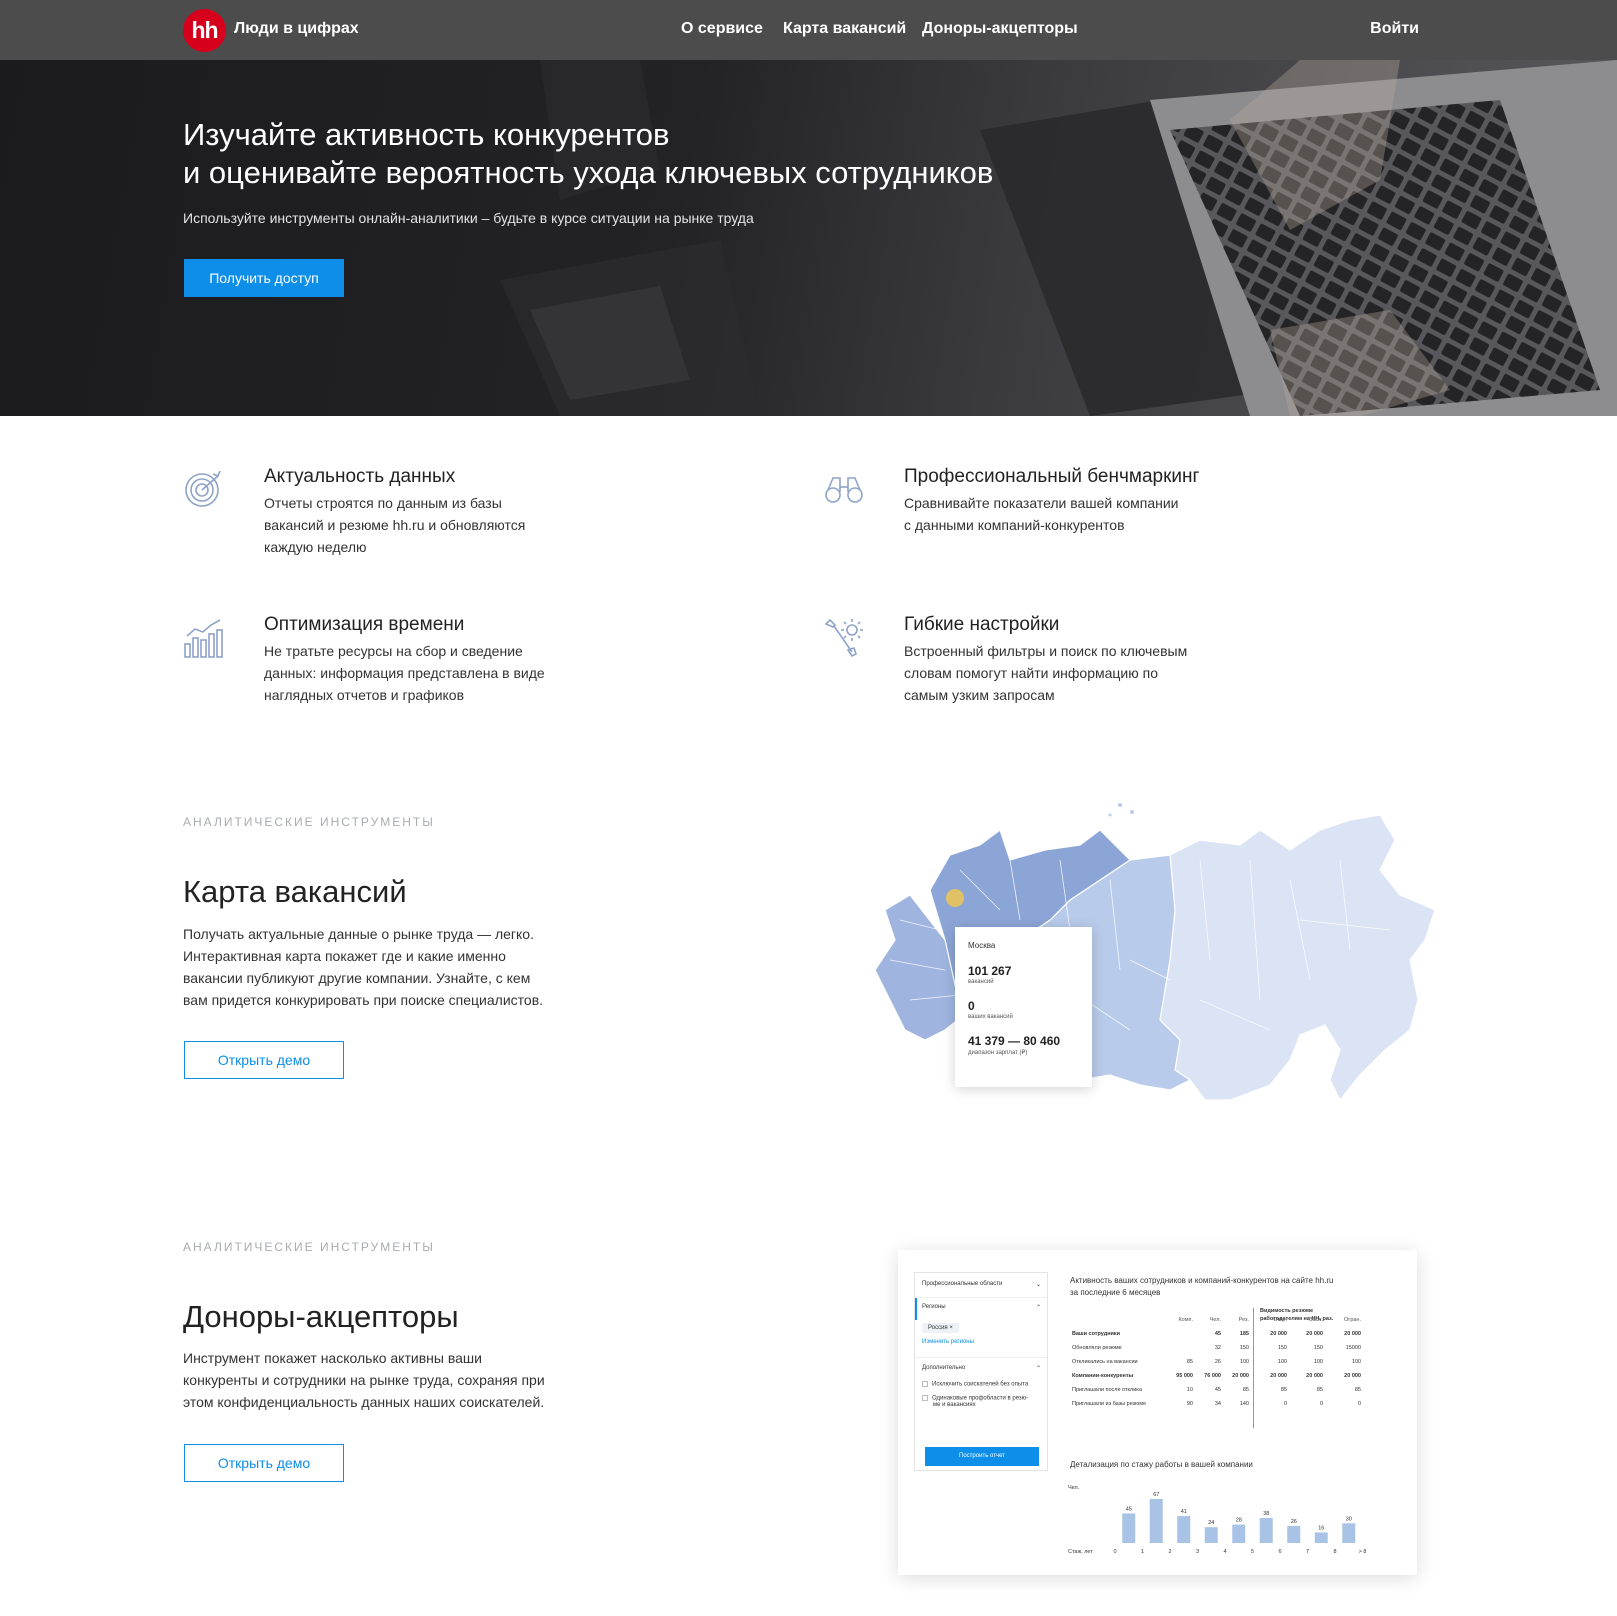 The height and width of the screenshot is (1616, 1617). Describe the element at coordinates (722, 29) in the screenshot. I see `nav-about: О сервисе` at that location.